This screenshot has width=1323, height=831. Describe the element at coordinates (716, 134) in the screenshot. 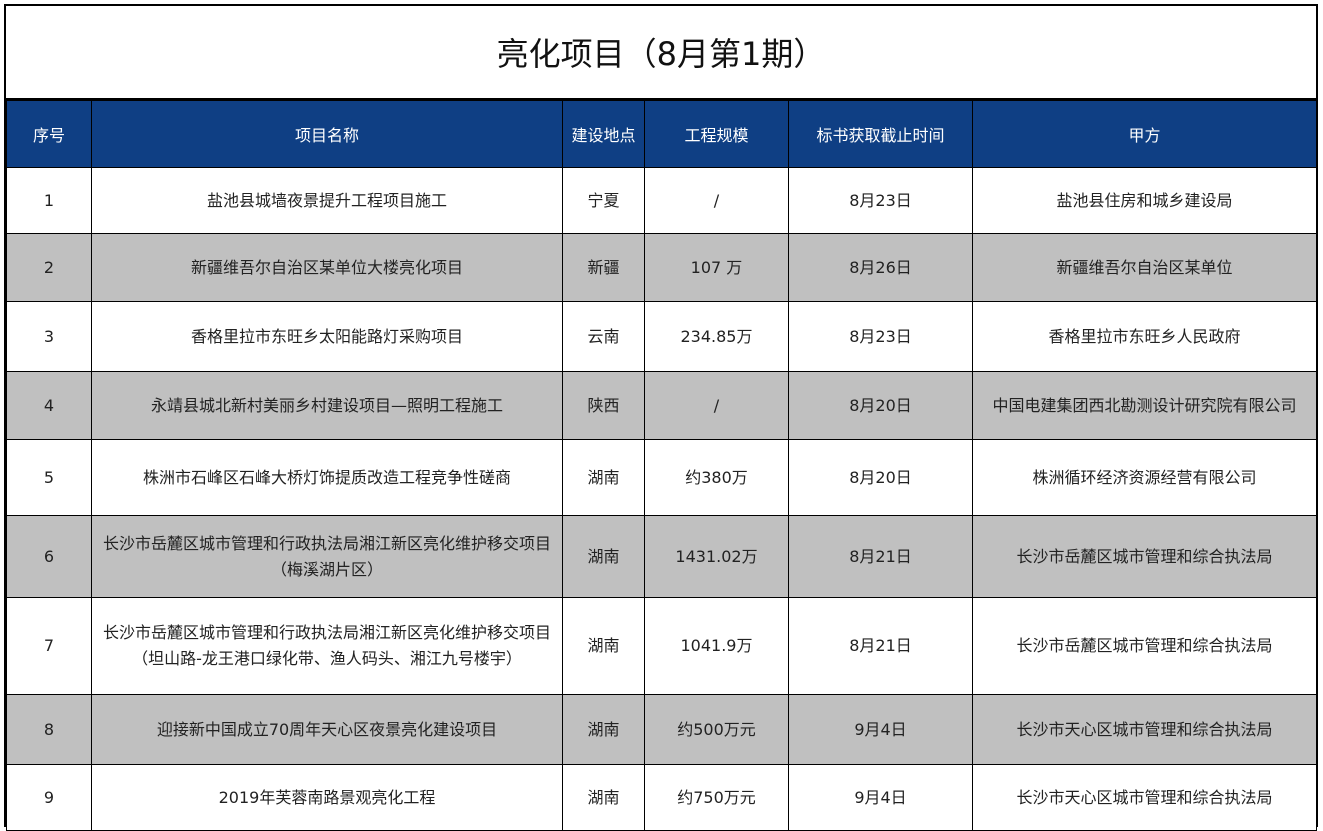

I see `header-scale: 工程规模` at that location.